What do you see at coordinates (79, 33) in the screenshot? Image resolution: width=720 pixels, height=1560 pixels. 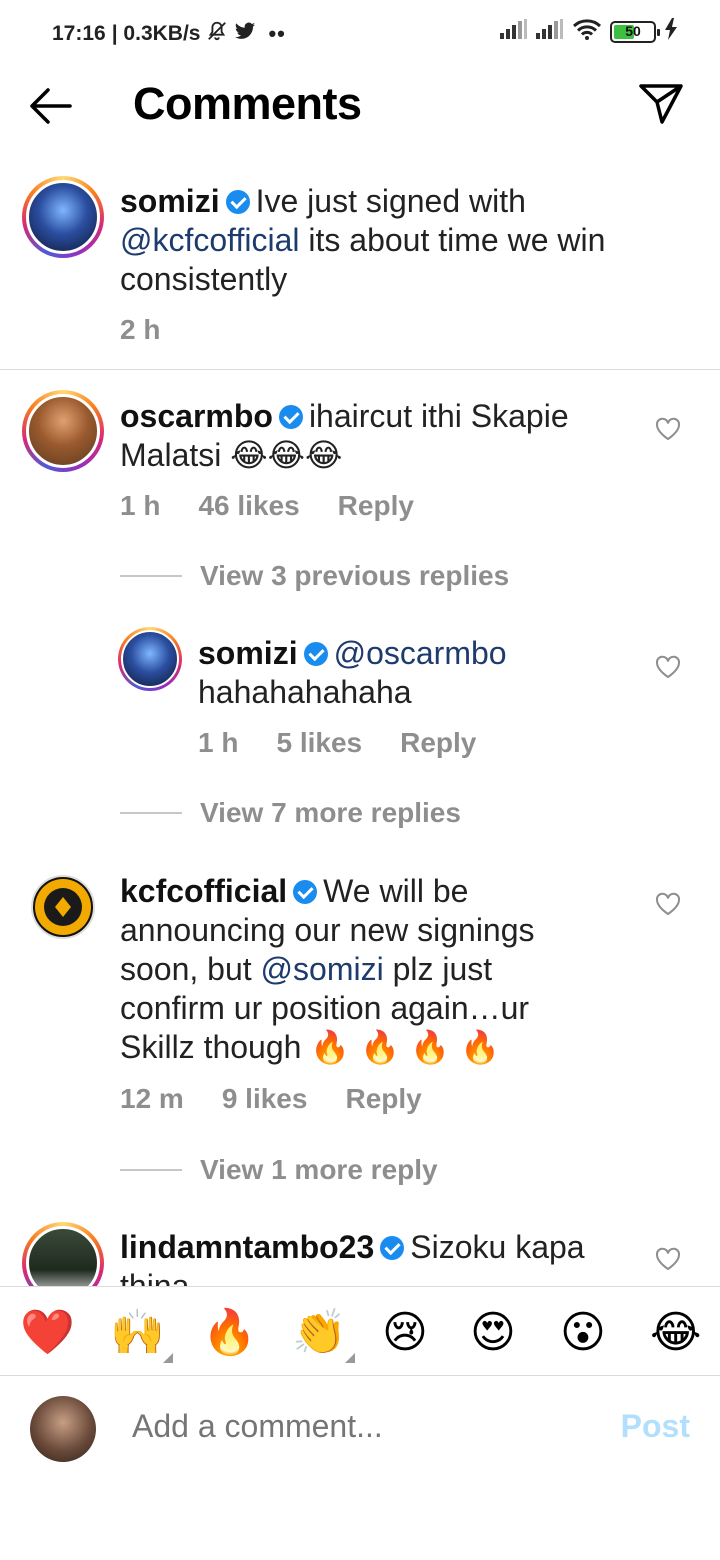 I see `status-time: 17:16` at bounding box center [79, 33].